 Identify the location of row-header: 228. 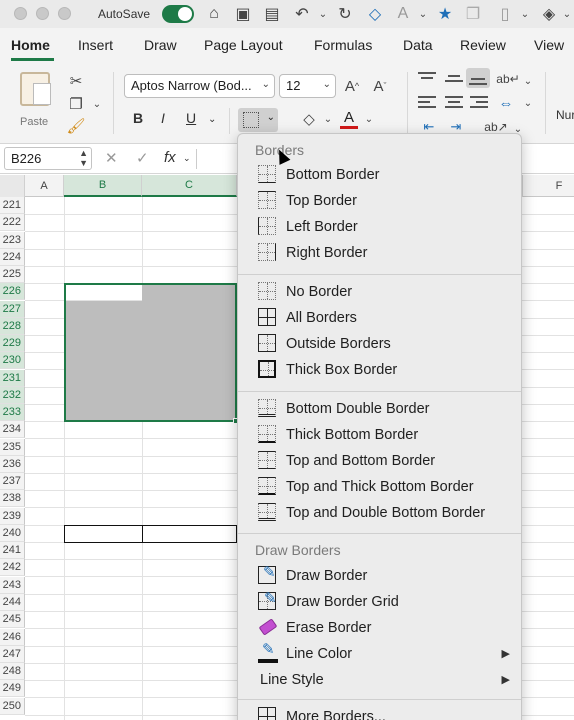
(12, 326).